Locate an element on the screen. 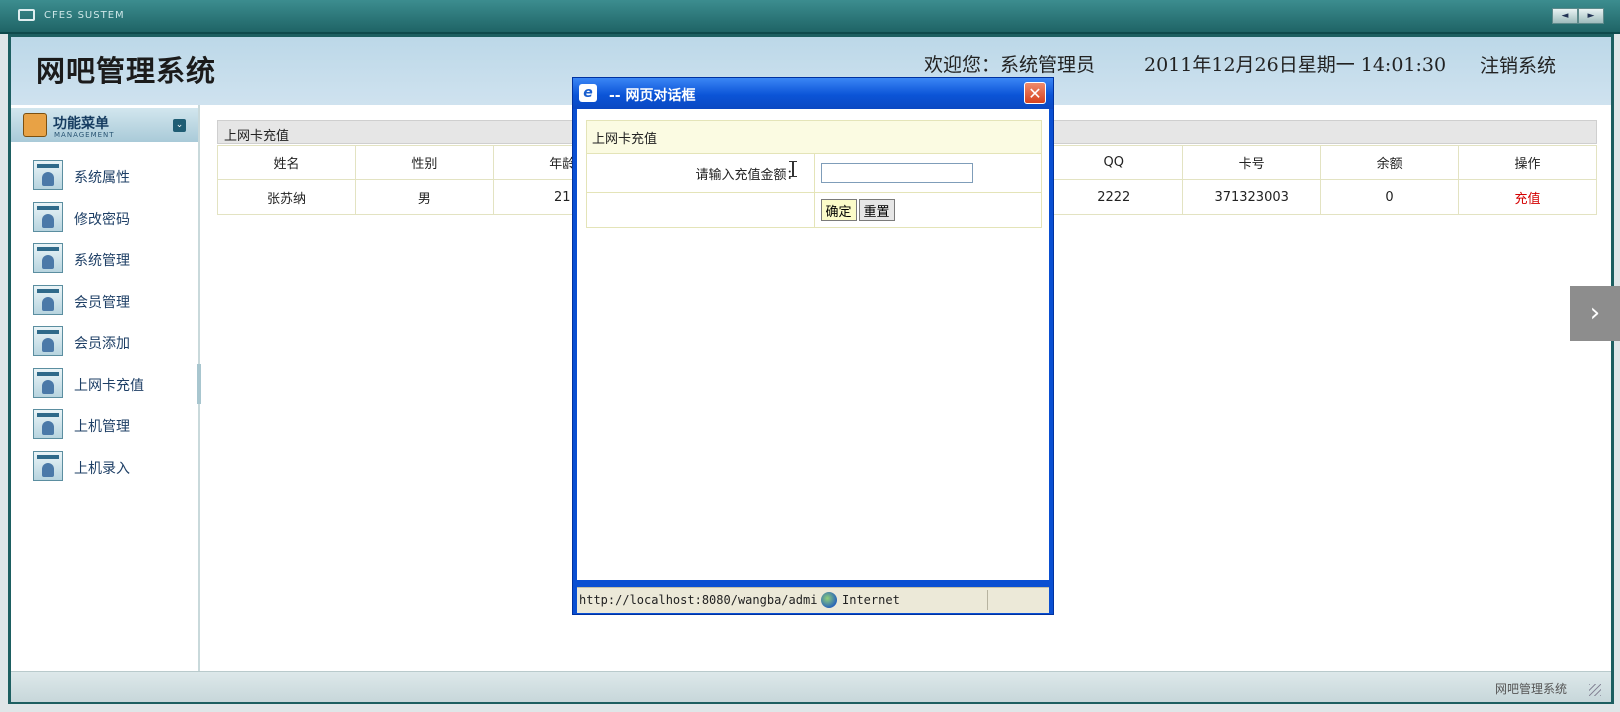  form-title: 上网卡充值 is located at coordinates (814, 137).